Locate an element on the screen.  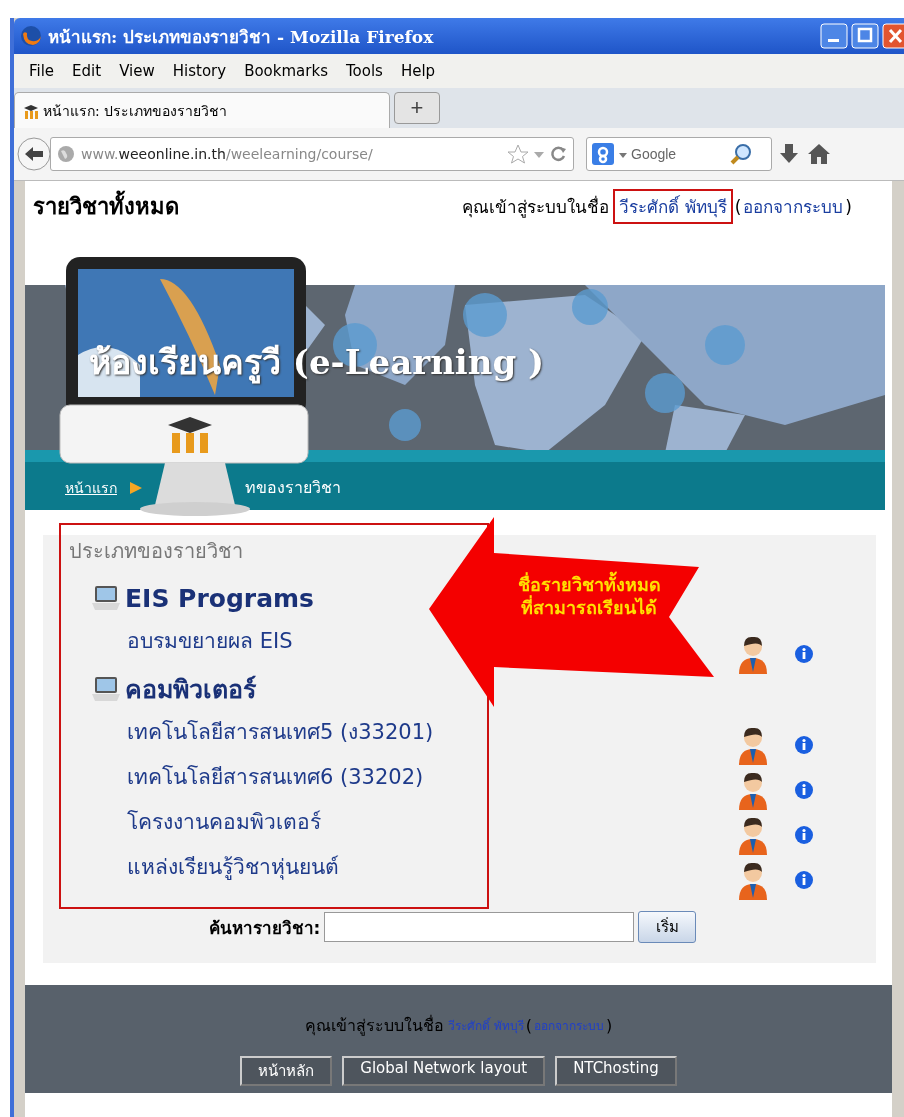
home-icon is located at coordinates (819, 154).